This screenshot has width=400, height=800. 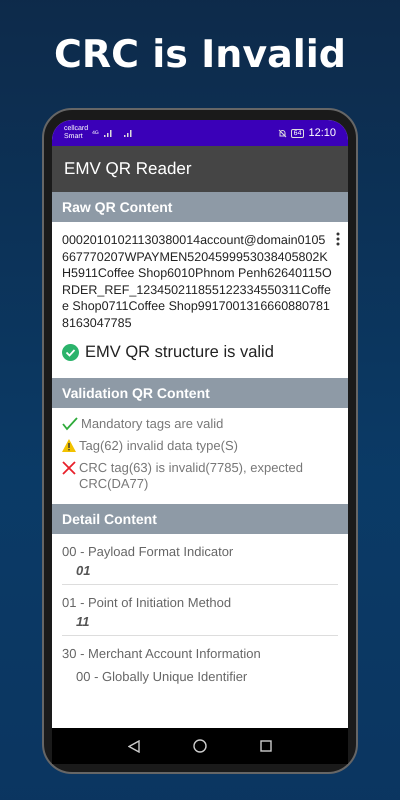 I want to click on warning-icon, so click(x=69, y=445).